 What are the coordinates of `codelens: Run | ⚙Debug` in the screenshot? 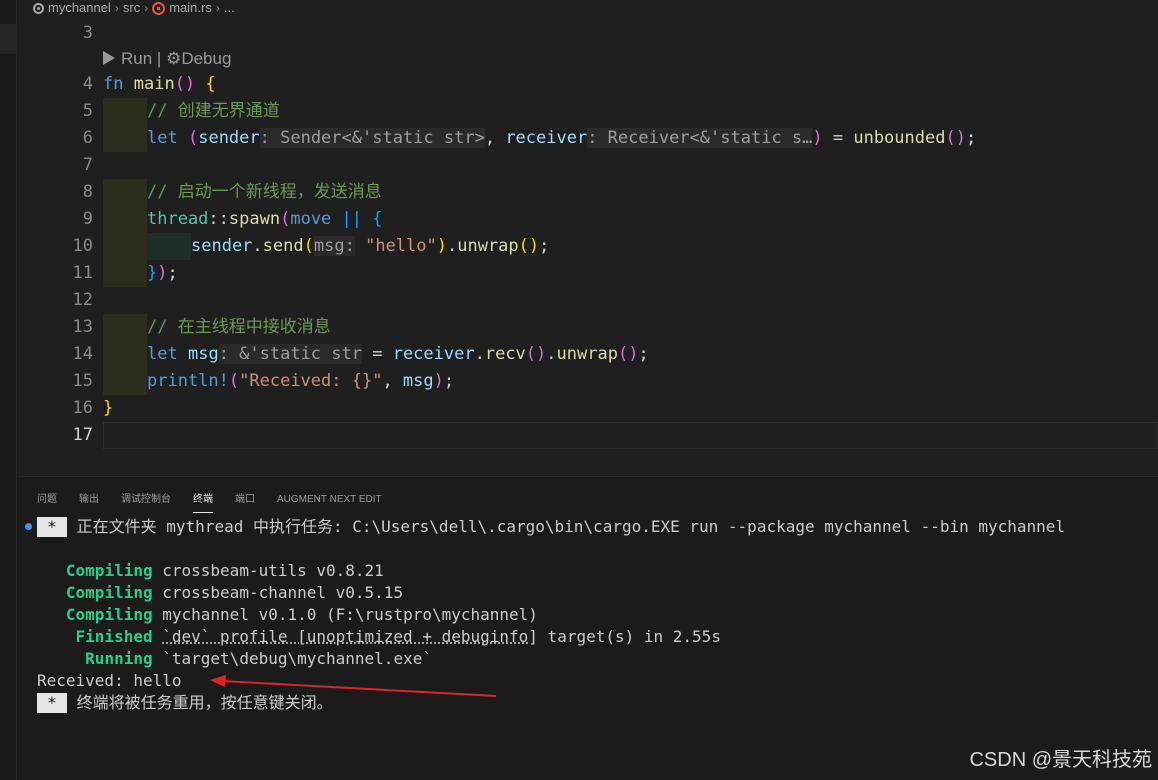 It's located at (167, 59).